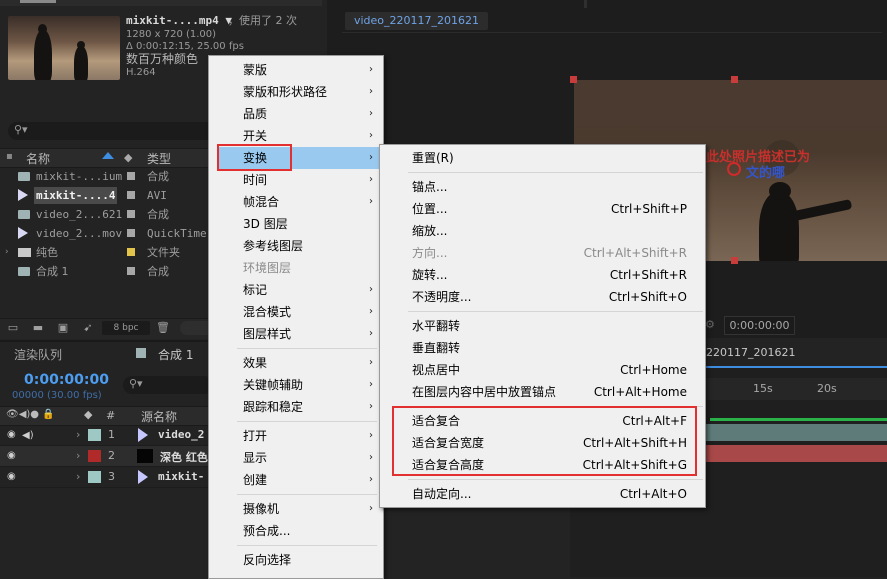  I want to click on visibility-header-icon: 👁◀)● 🔒, so click(30, 414).